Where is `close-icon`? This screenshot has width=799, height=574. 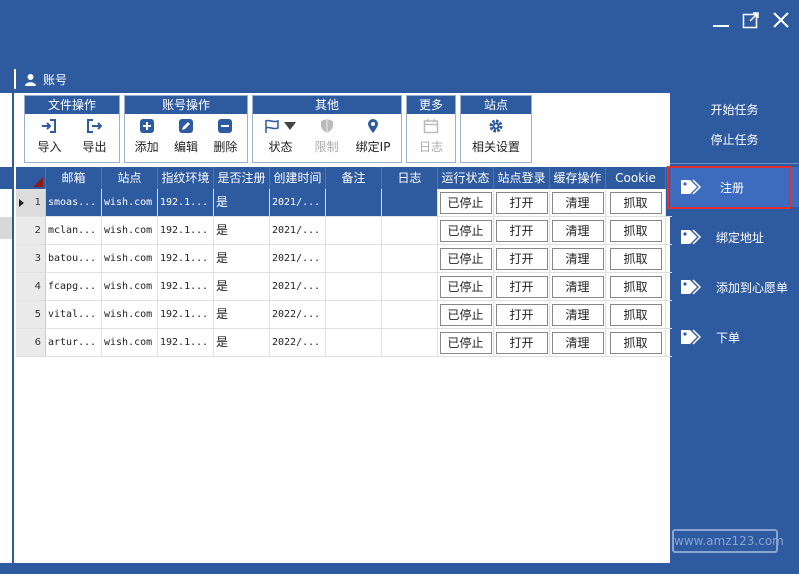 close-icon is located at coordinates (781, 20).